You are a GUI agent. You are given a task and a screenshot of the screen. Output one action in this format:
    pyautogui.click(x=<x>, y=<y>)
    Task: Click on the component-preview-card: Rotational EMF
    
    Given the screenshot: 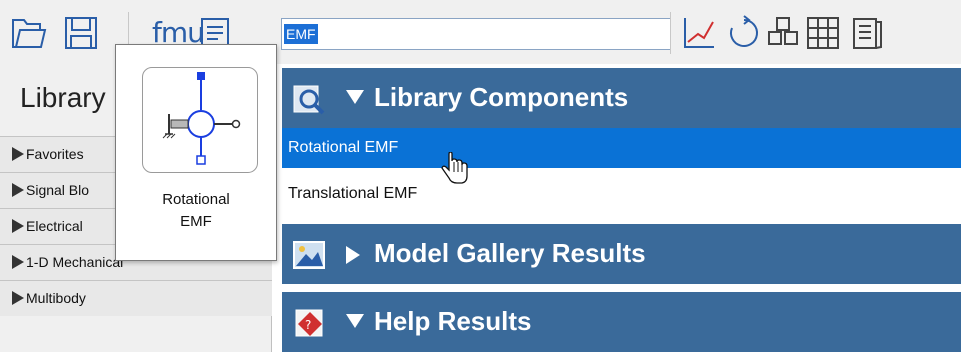 What is the action you would take?
    pyautogui.click(x=196, y=152)
    